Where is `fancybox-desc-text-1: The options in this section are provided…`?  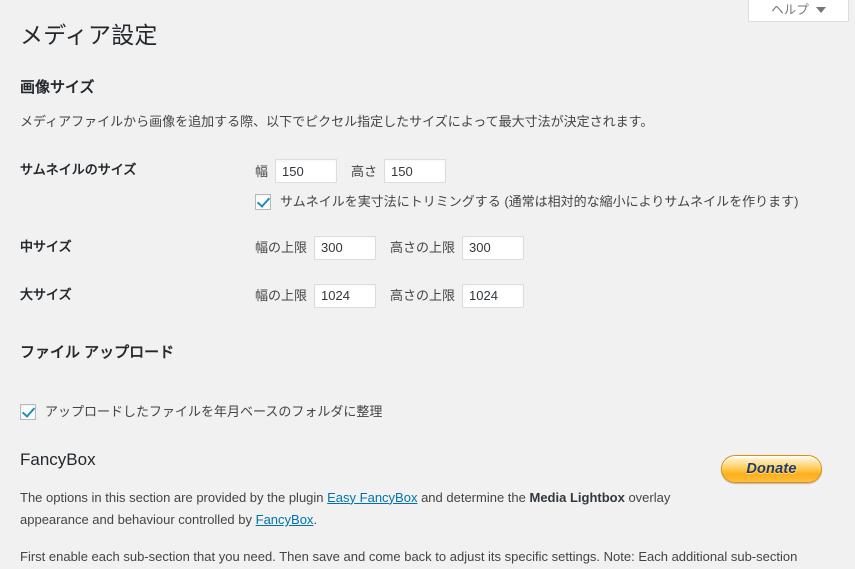
fancybox-desc-text-1: The options in this section are provided… is located at coordinates (174, 497).